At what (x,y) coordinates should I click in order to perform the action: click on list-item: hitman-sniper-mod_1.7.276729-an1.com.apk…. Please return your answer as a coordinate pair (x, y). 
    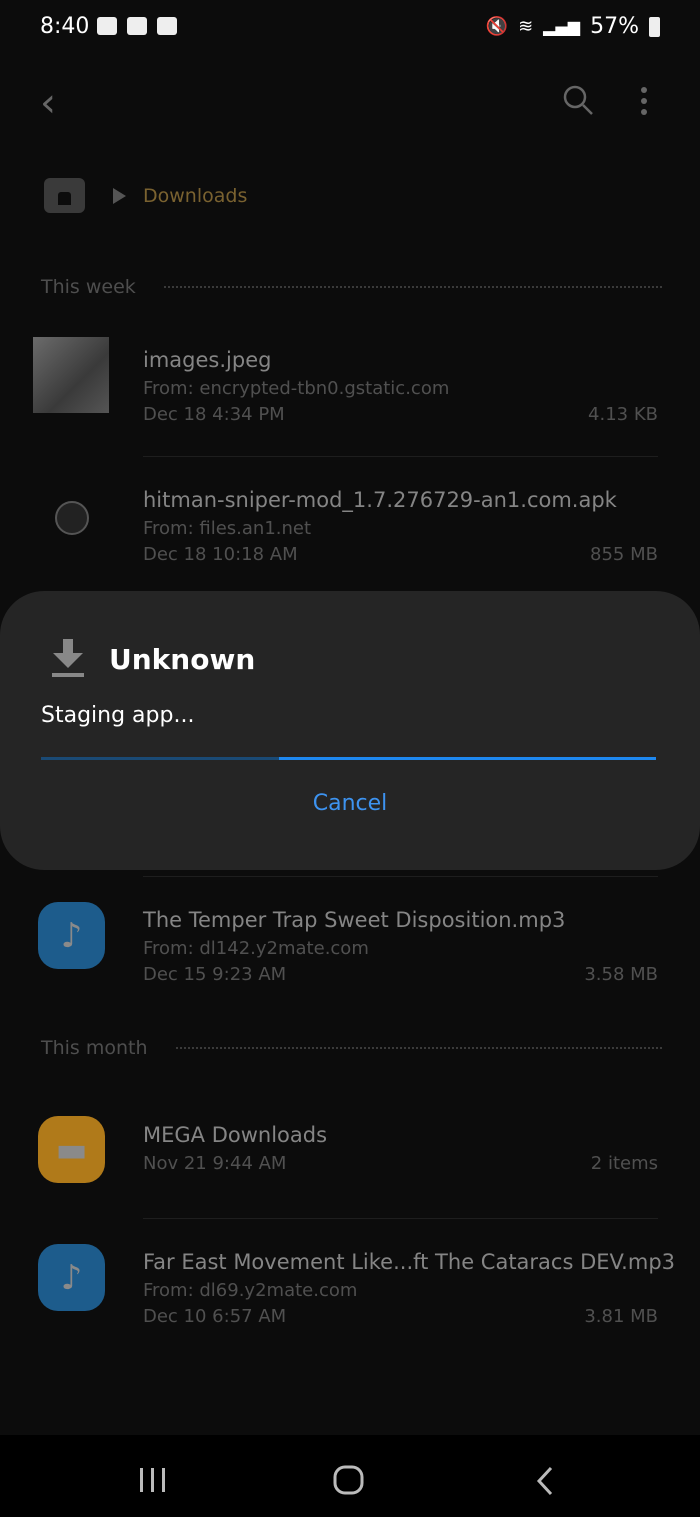
    Looking at the image, I should click on (350, 543).